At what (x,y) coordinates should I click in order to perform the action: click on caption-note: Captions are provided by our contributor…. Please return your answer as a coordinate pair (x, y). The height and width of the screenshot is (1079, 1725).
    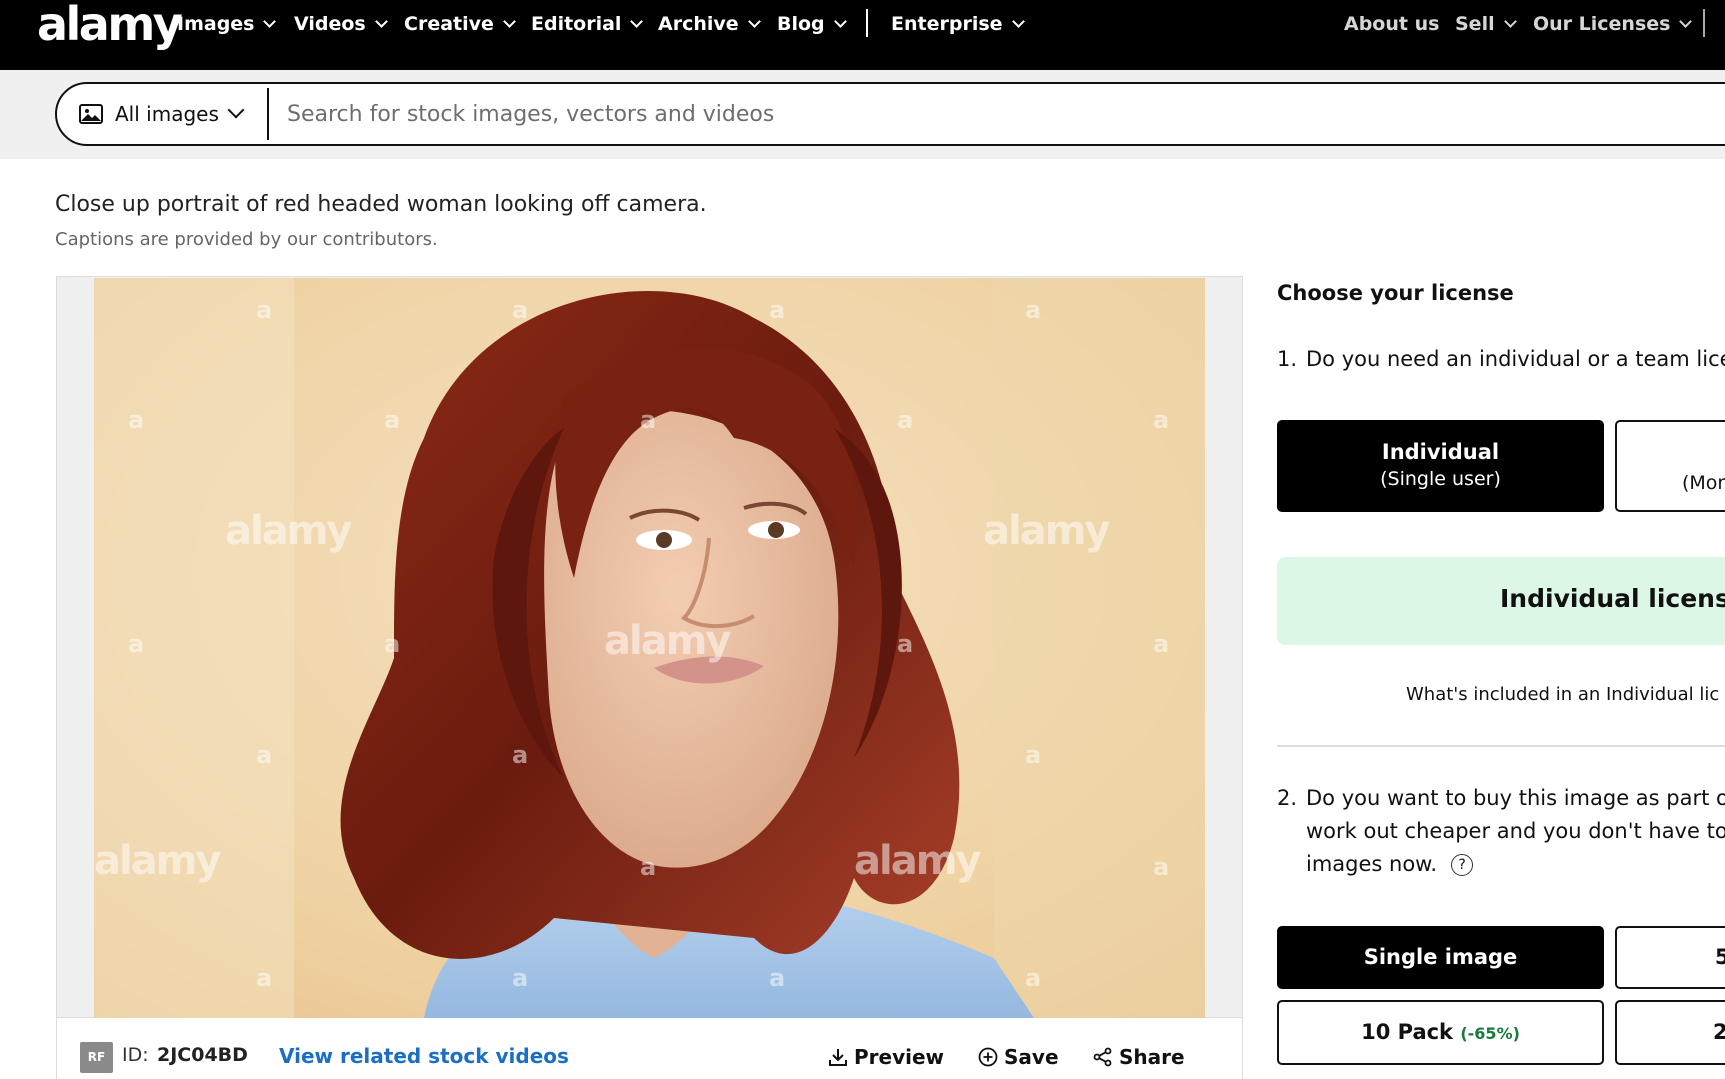
    Looking at the image, I should click on (246, 239).